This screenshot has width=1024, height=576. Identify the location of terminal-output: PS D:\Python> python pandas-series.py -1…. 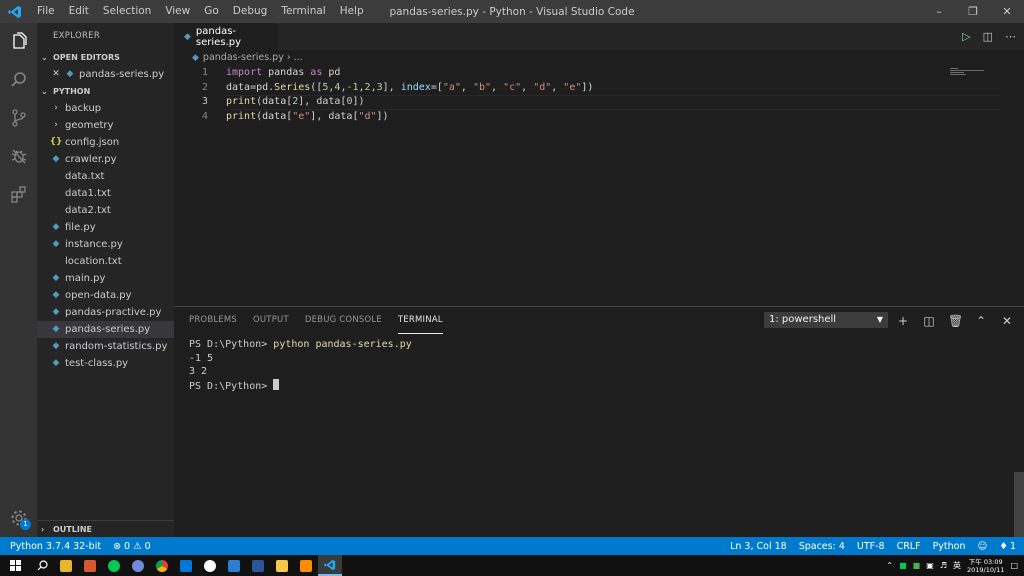
(599, 363).